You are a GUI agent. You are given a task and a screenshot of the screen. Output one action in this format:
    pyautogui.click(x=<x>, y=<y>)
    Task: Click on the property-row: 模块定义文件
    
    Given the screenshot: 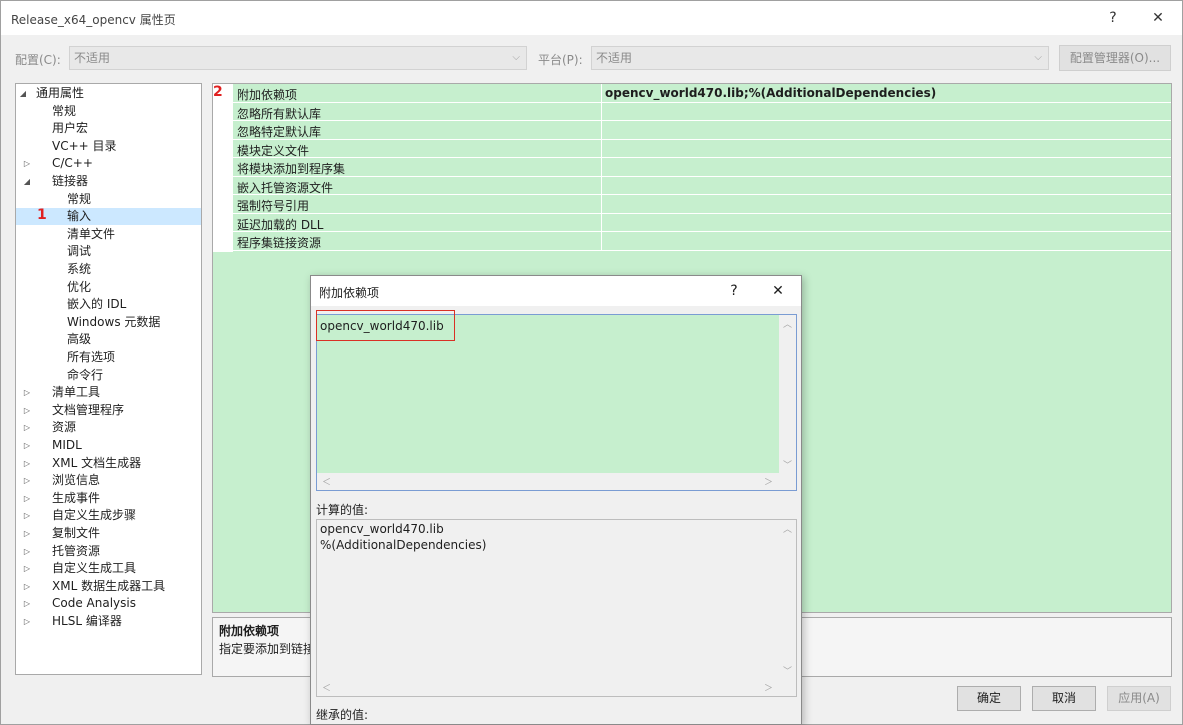 What is the action you would take?
    pyautogui.click(x=692, y=148)
    